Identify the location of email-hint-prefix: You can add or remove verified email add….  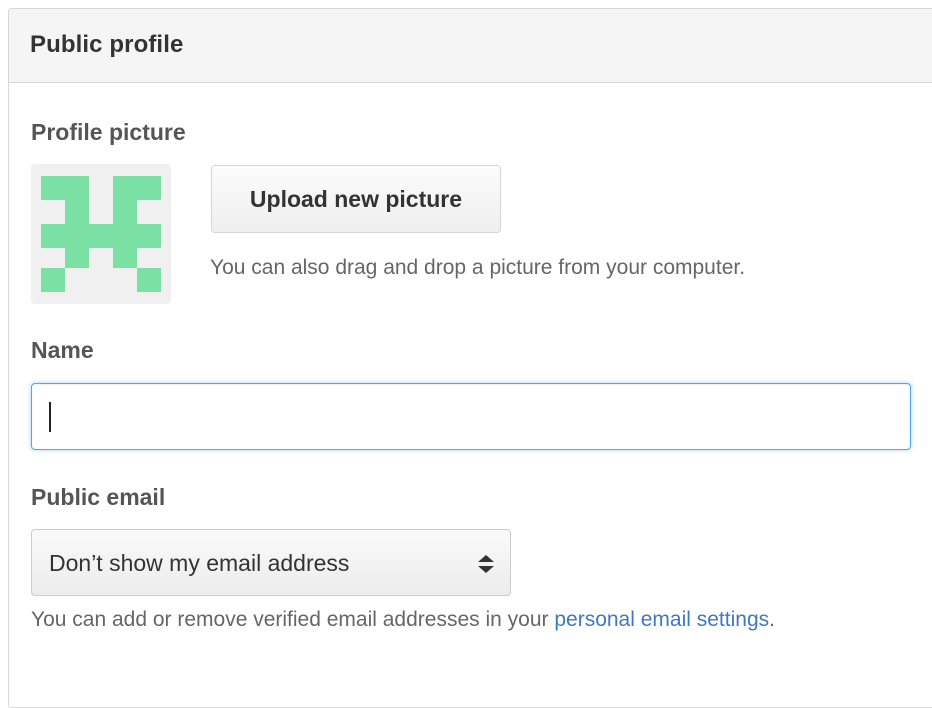
(293, 619).